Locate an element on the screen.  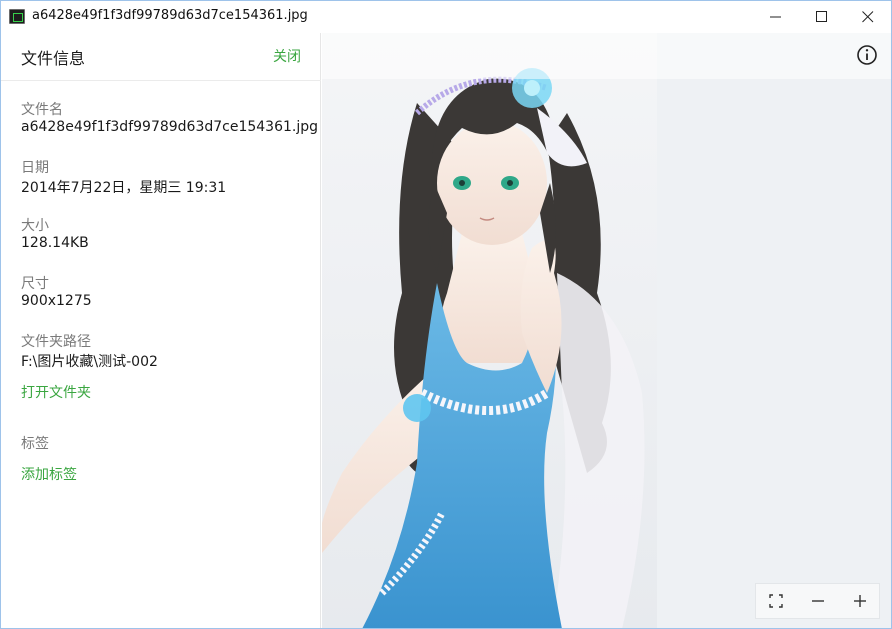
zoom-toolbar is located at coordinates (817, 601).